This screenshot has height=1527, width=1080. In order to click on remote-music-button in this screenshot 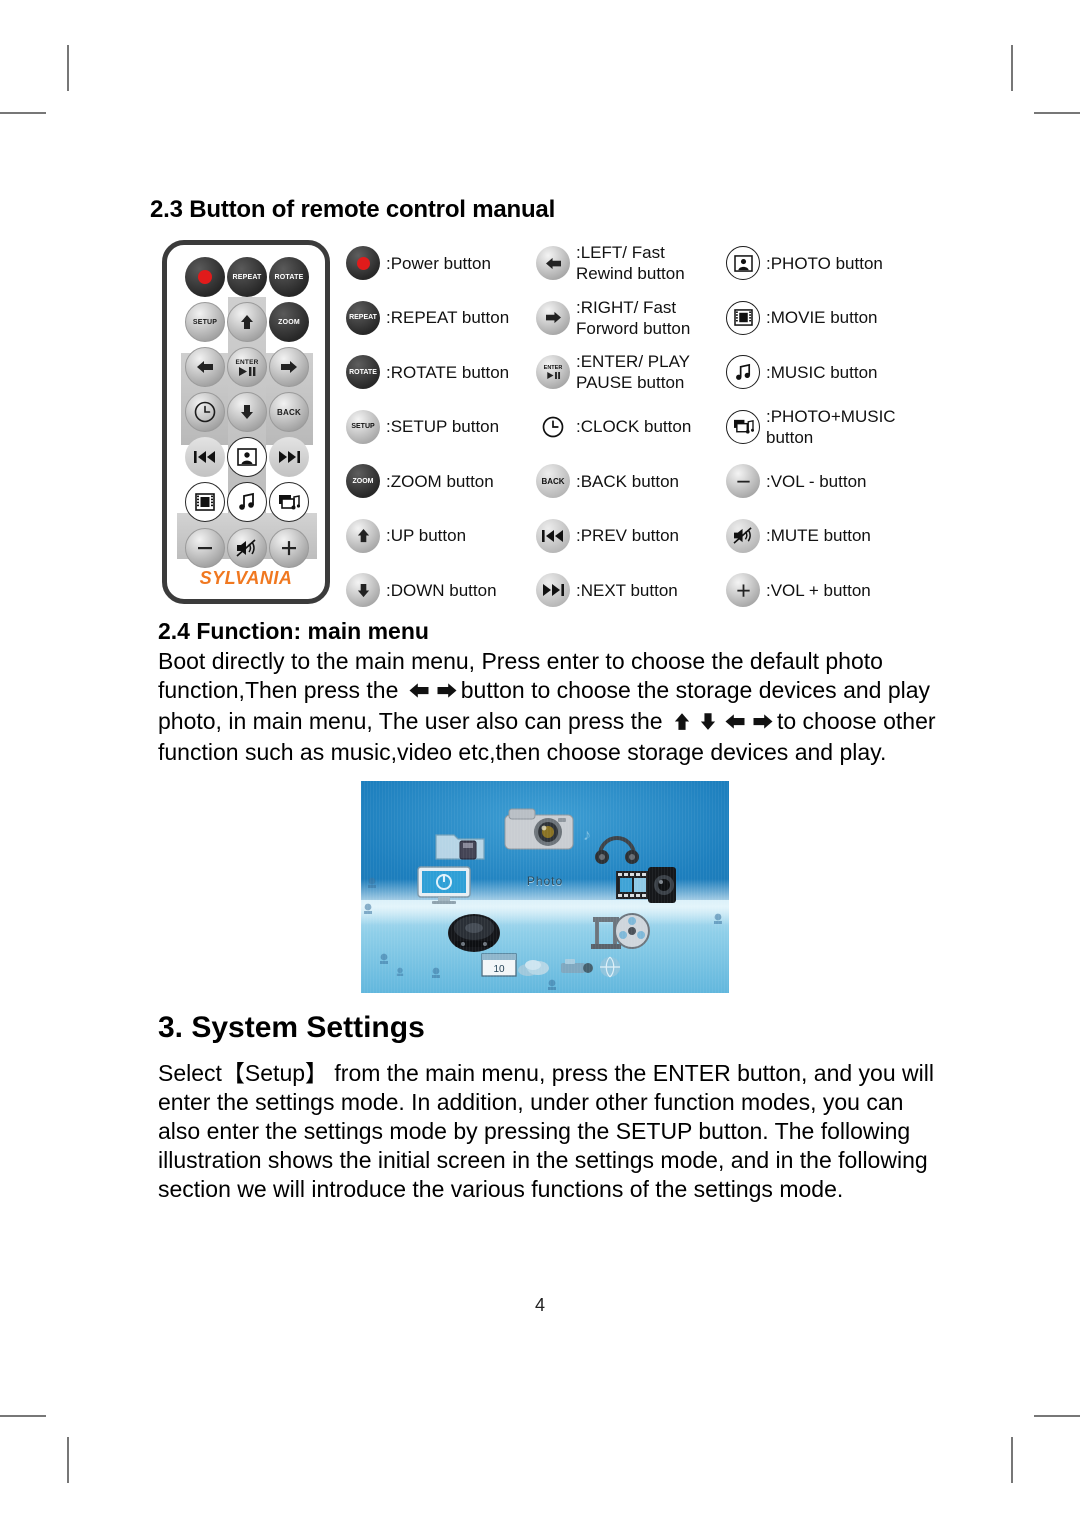, I will do `click(247, 502)`.